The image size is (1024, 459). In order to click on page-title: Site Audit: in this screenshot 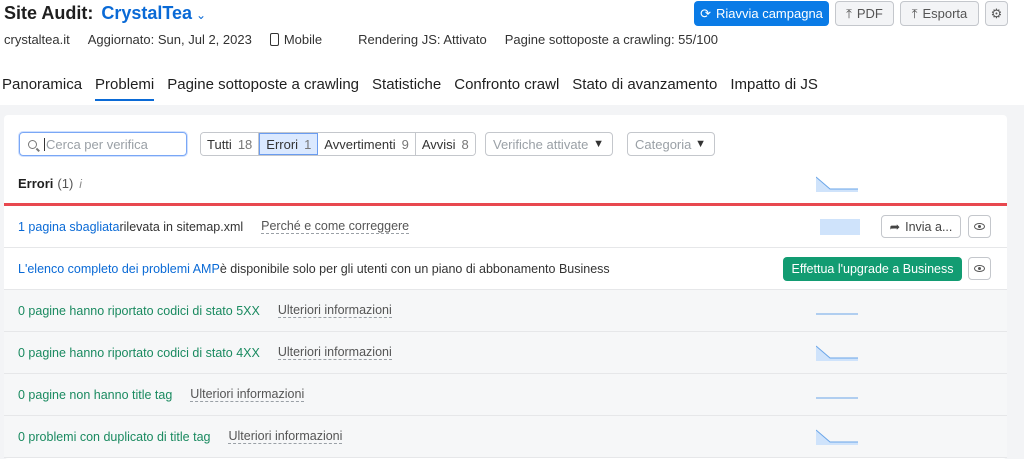, I will do `click(49, 13)`.